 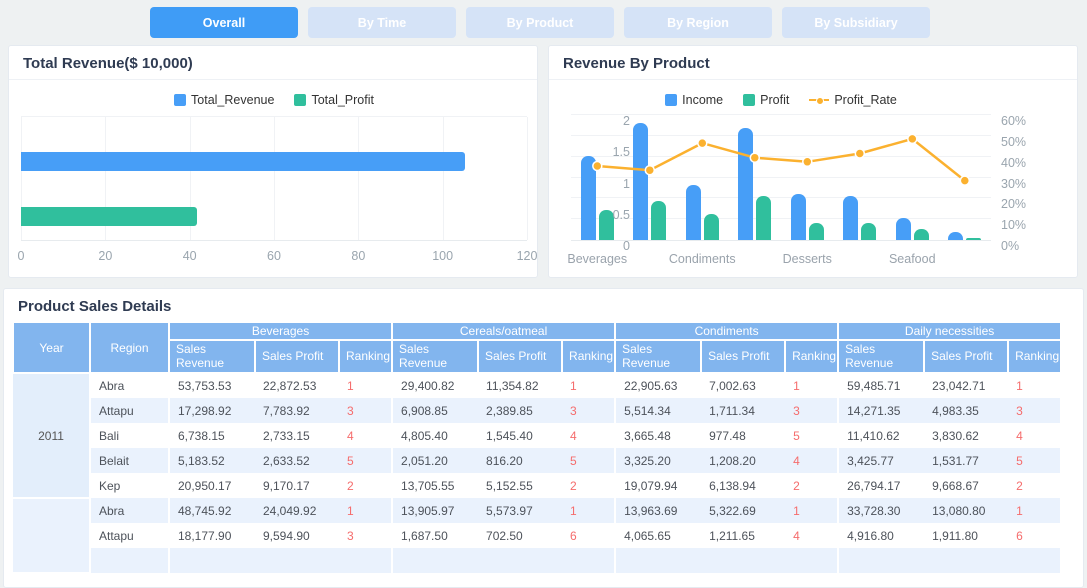 I want to click on sales-profit-cell: 2,633.52, so click(x=297, y=460).